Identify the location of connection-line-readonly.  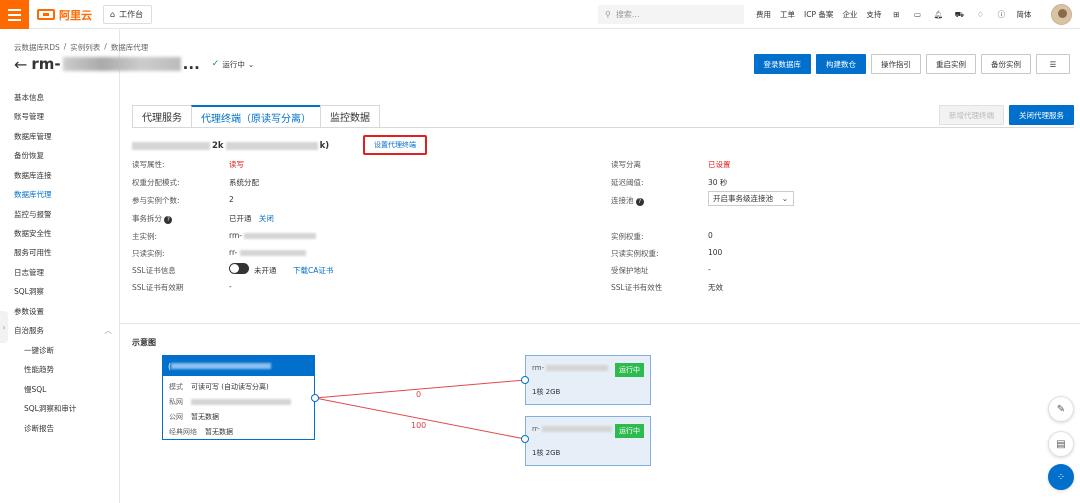
(420, 418).